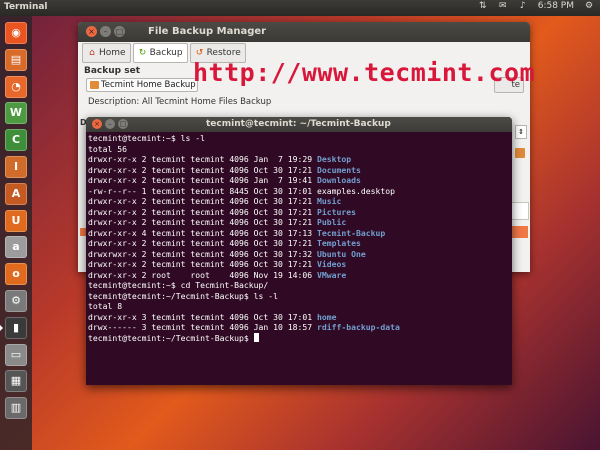  What do you see at coordinates (223, 53) in the screenshot?
I see `tab-label: Restore` at bounding box center [223, 53].